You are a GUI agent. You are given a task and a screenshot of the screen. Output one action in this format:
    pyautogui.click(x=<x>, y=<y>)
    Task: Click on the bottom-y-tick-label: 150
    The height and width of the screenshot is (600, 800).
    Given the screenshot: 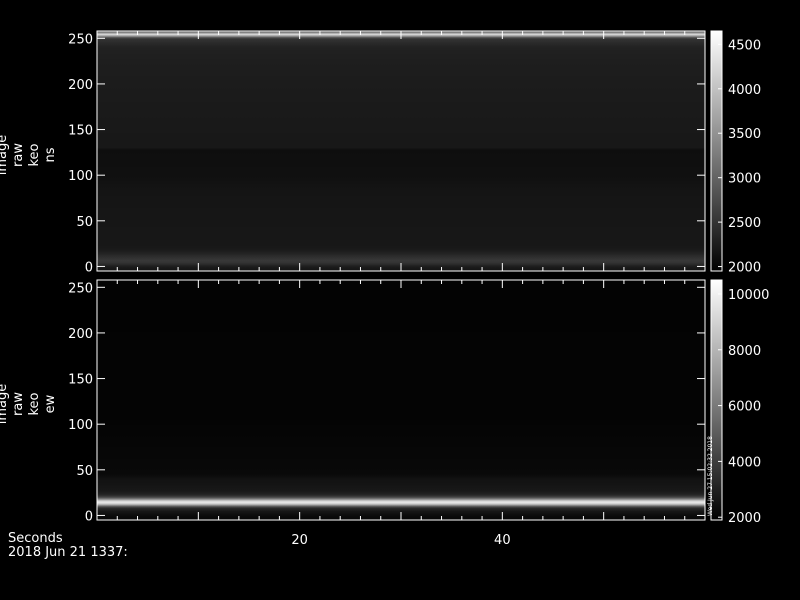 What is the action you would take?
    pyautogui.click(x=80, y=380)
    